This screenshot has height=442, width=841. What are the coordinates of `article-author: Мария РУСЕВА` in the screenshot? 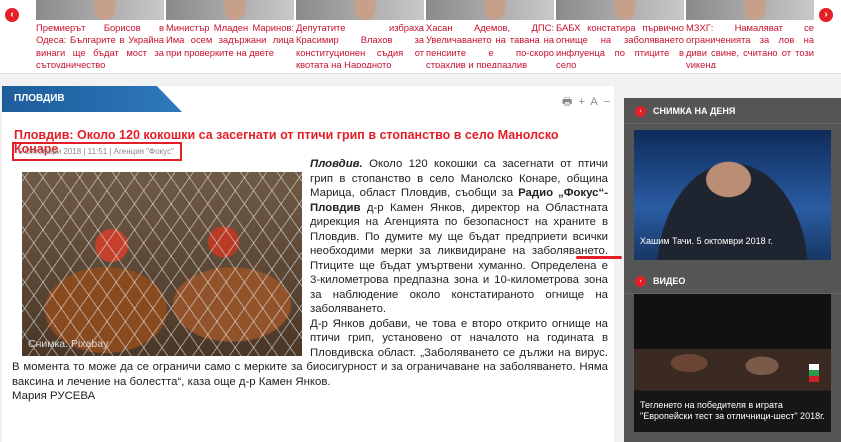 It's located at (54, 396).